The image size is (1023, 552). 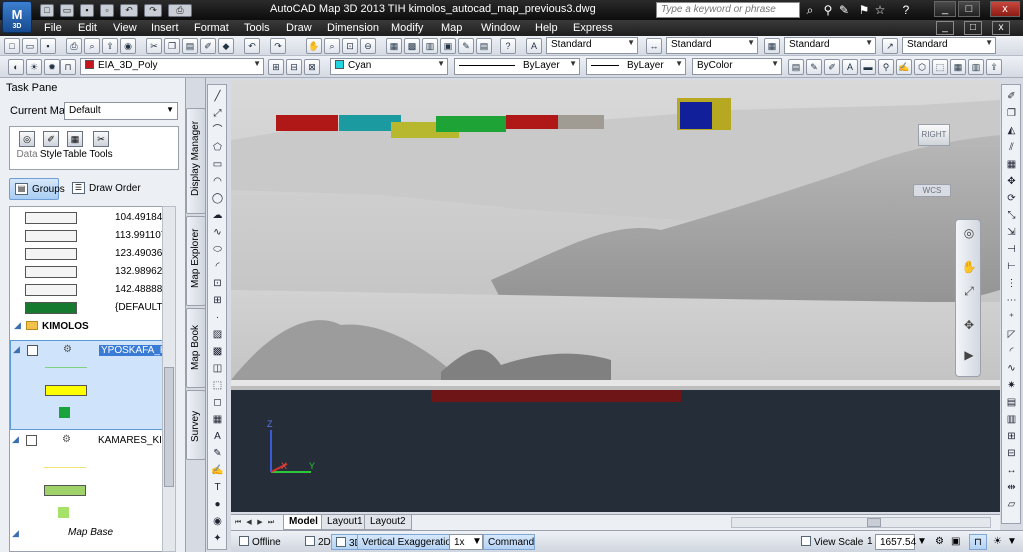 I want to click on zoom-previous-icon: ⊖, so click(x=368, y=46).